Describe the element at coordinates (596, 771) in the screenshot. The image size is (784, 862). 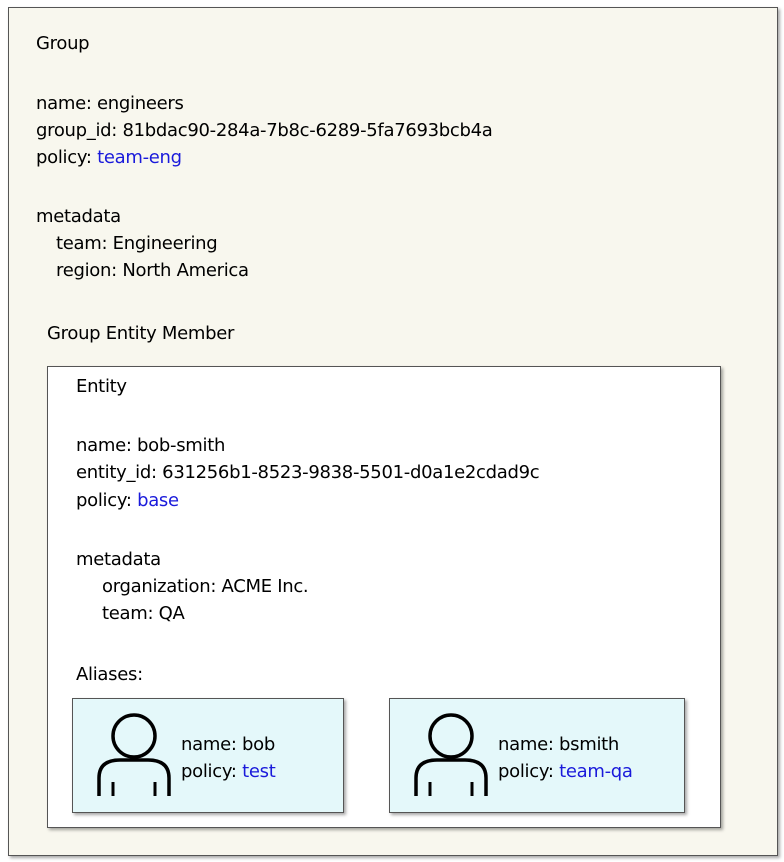
I see `alias-bsmith-policy-link: team-qa` at that location.